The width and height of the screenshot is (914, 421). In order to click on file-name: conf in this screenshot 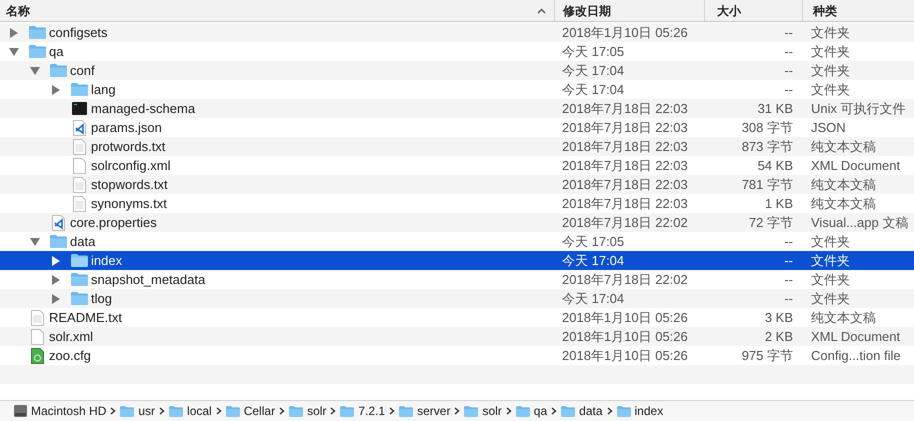, I will do `click(82, 71)`.